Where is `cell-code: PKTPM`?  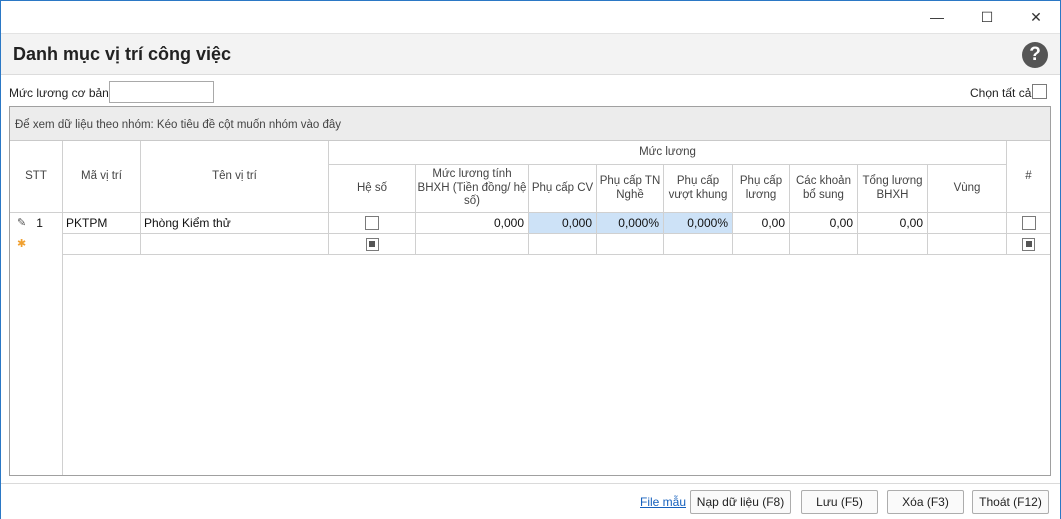
cell-code: PKTPM is located at coordinates (102, 223).